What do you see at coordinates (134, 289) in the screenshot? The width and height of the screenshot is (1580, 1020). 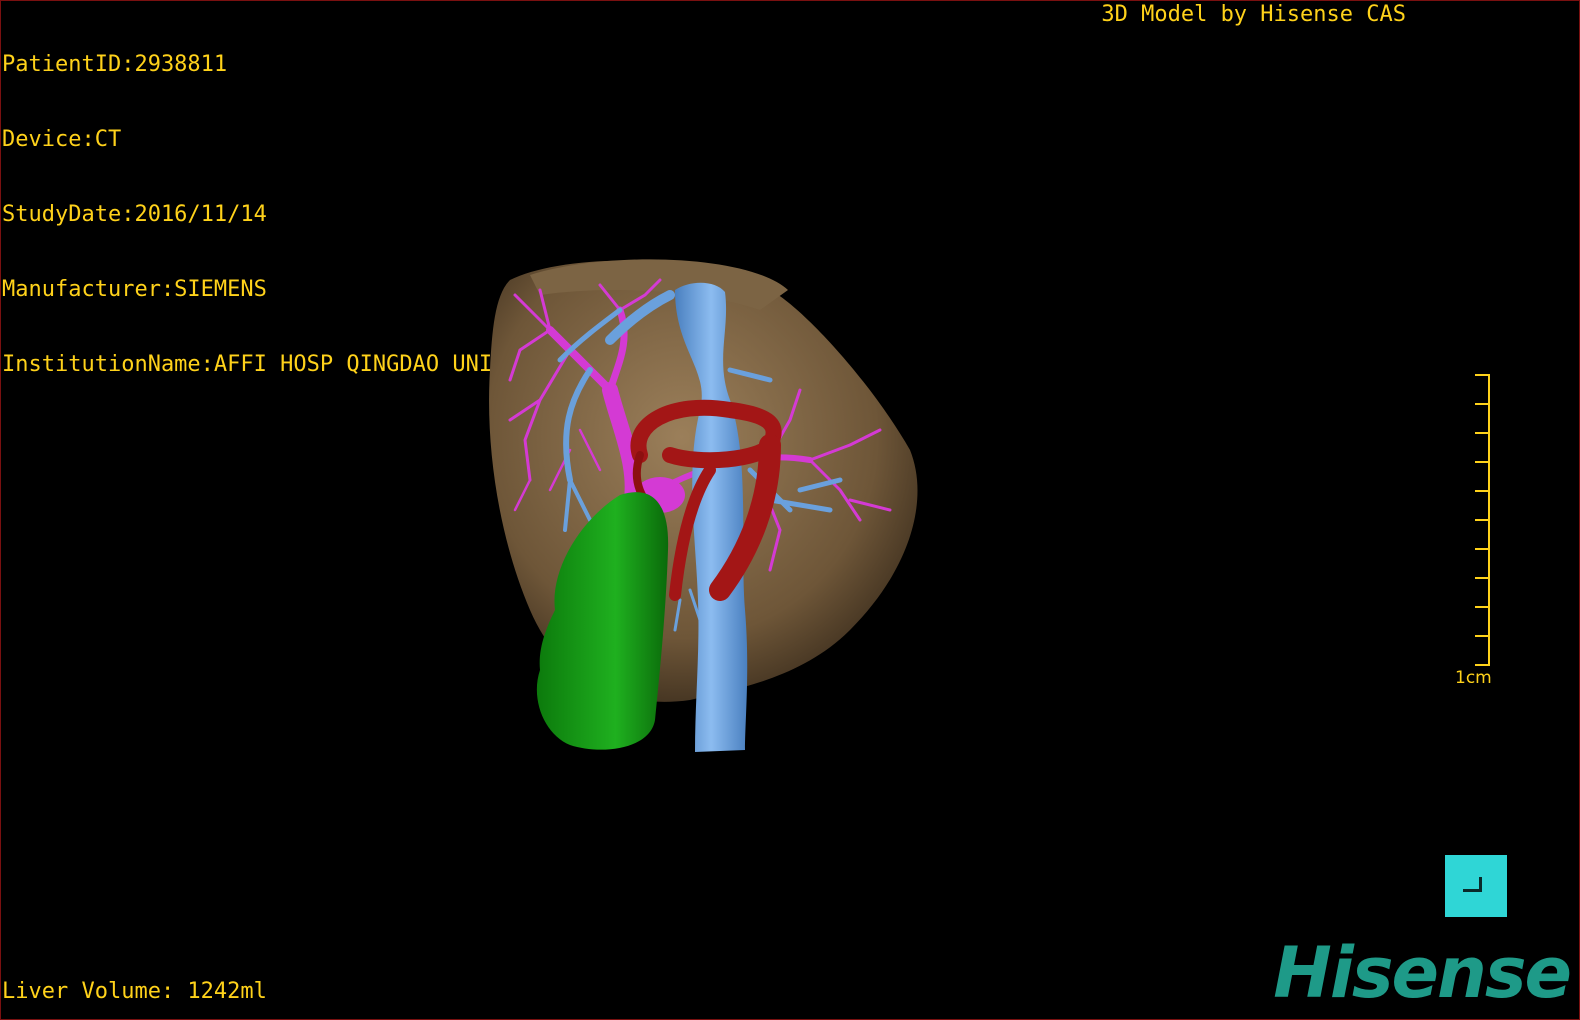 I see `manufacturer-text: Manufacturer:SIEMENS` at bounding box center [134, 289].